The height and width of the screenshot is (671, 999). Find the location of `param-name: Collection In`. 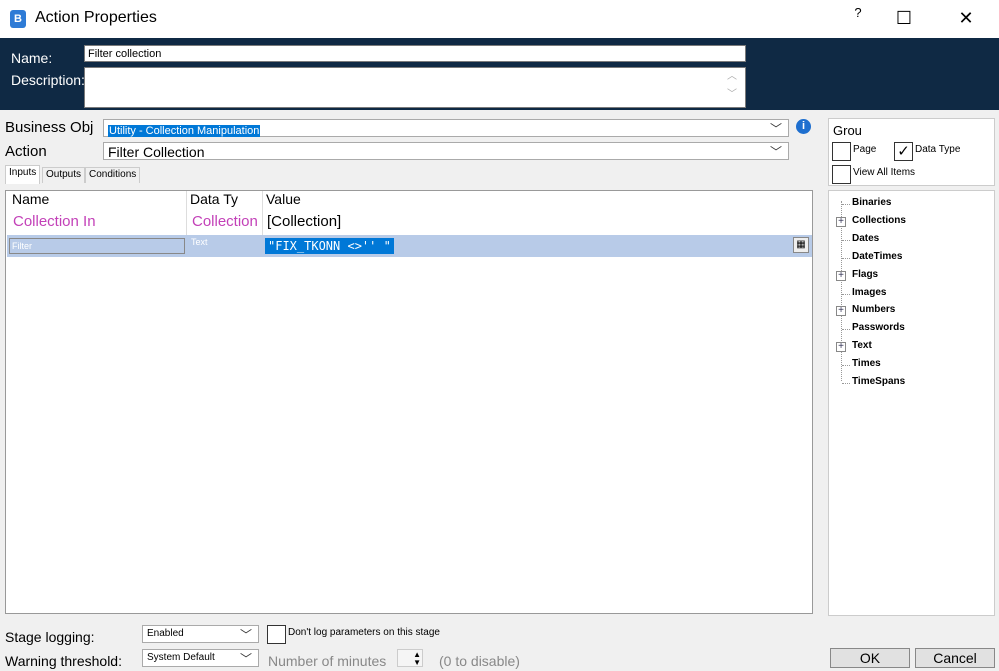

param-name: Collection In is located at coordinates (54, 221).